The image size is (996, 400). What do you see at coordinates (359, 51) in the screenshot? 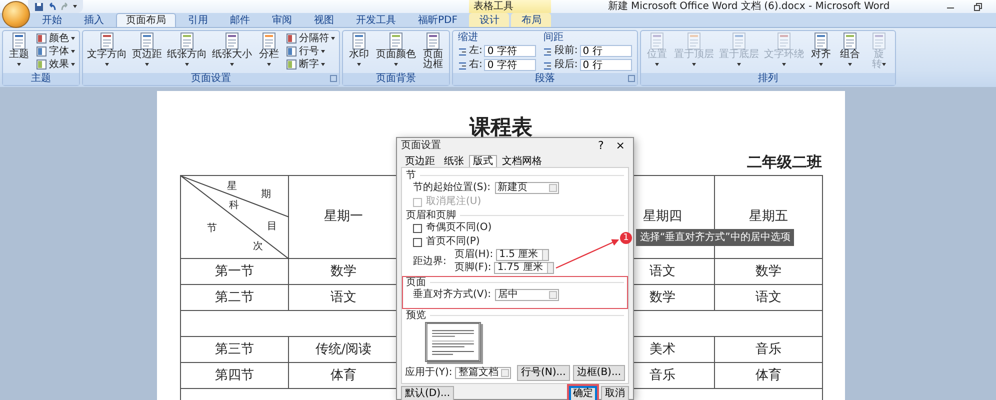
I see `ribbon-button: 水印` at bounding box center [359, 51].